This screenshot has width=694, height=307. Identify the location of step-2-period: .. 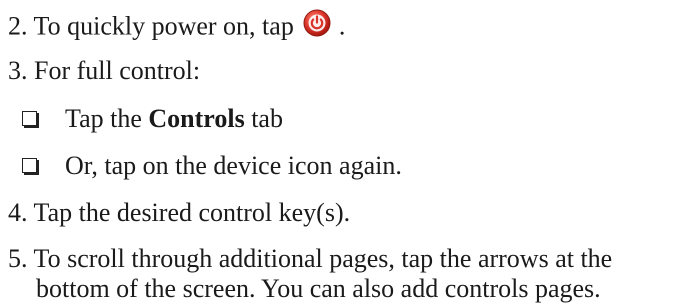
(339, 26).